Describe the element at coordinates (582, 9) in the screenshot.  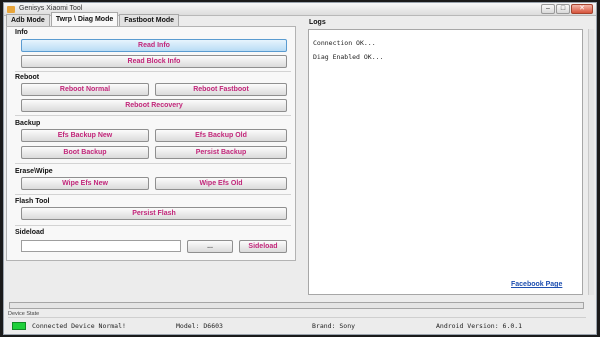
I see `close-button: ✕` at that location.